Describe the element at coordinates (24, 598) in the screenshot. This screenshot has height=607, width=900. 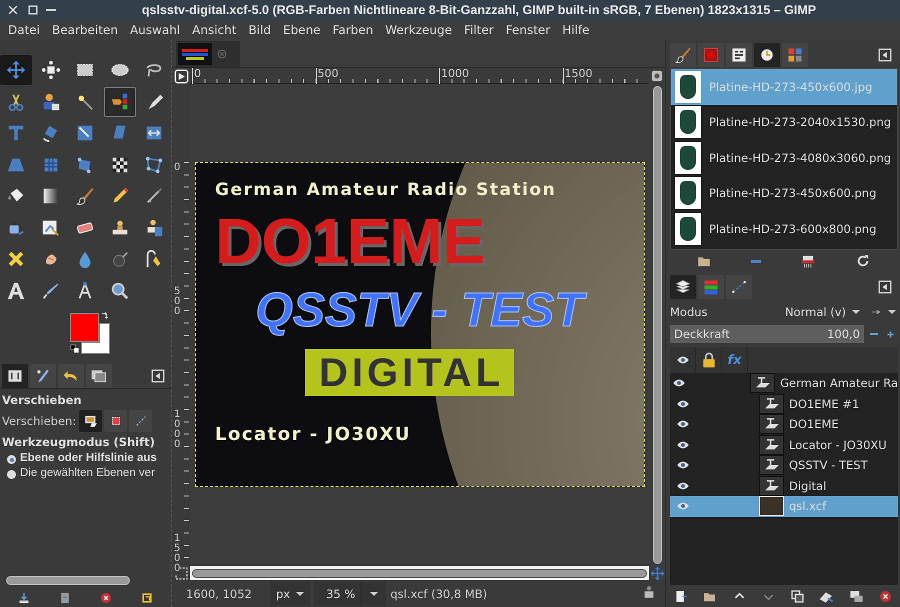
I see `save-icon` at that location.